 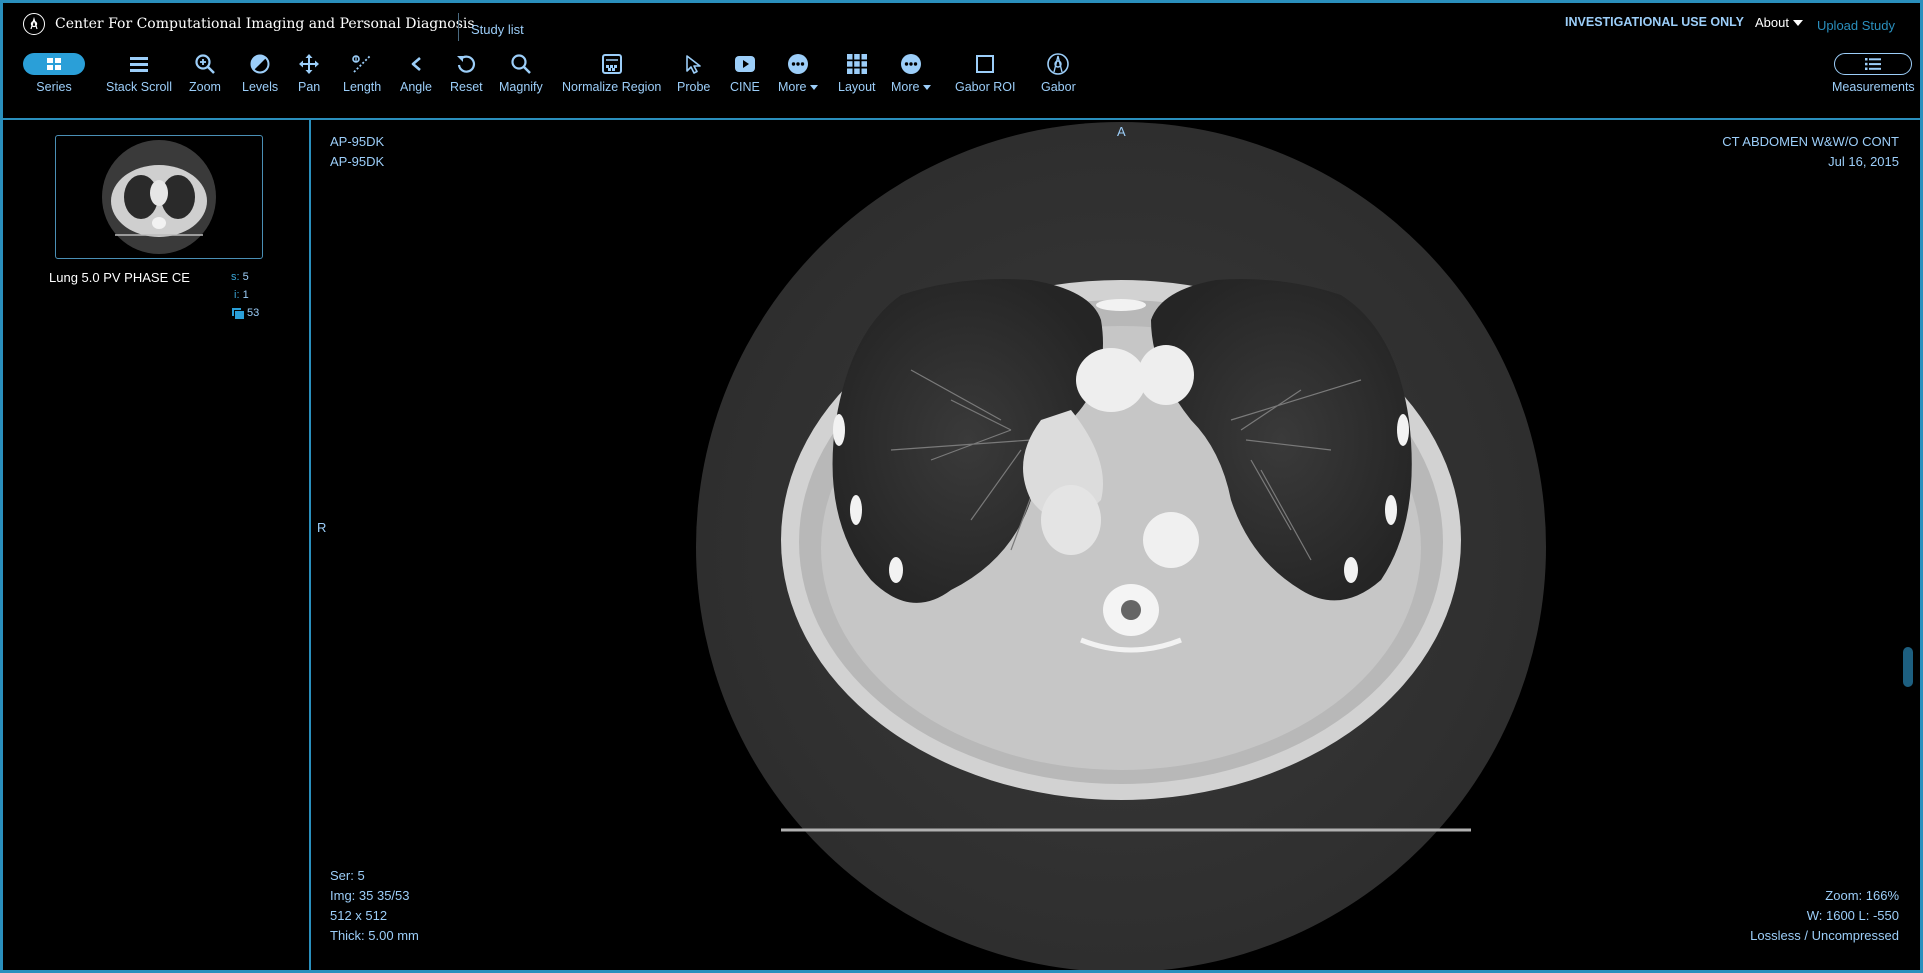 I want to click on slice-thickness: Thick: 5.00 mm, so click(x=374, y=935).